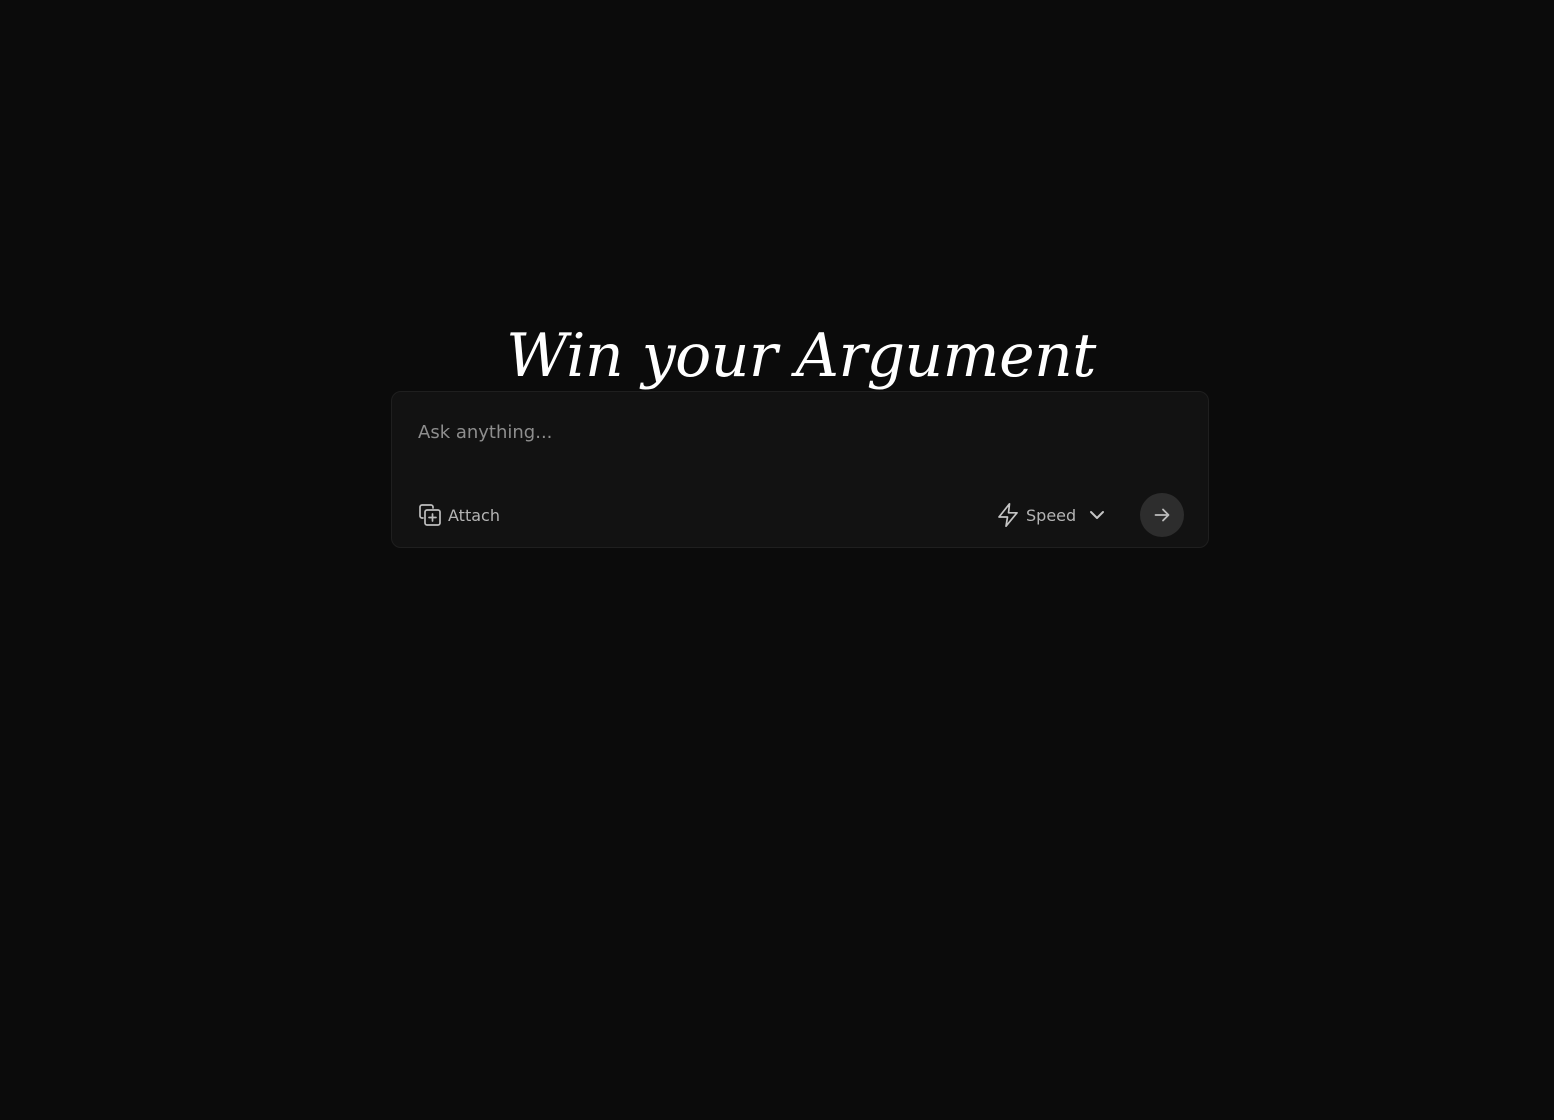 The height and width of the screenshot is (1120, 1554). Describe the element at coordinates (430, 515) in the screenshot. I see `attach-icon` at that location.